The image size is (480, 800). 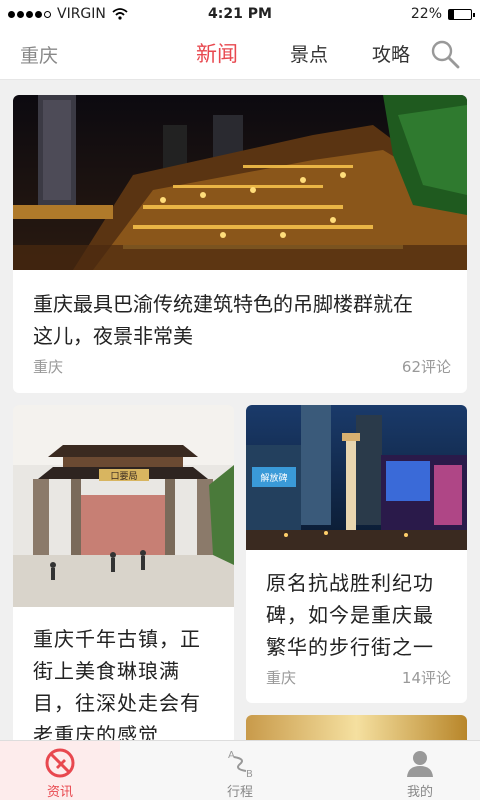 I want to click on tab-news-feed: 资讯, so click(x=60, y=770).